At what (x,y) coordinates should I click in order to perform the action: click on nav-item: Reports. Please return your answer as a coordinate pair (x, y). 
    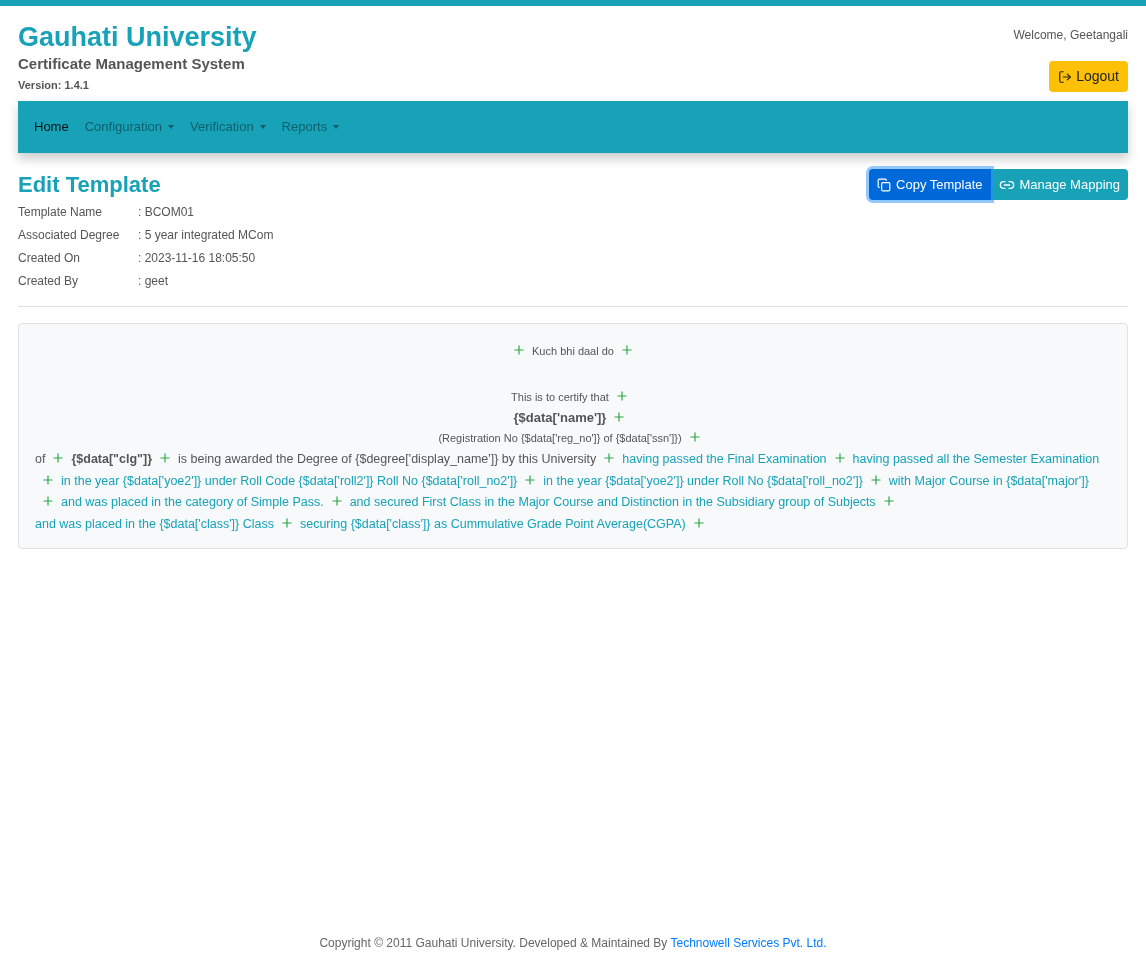
    Looking at the image, I should click on (310, 127).